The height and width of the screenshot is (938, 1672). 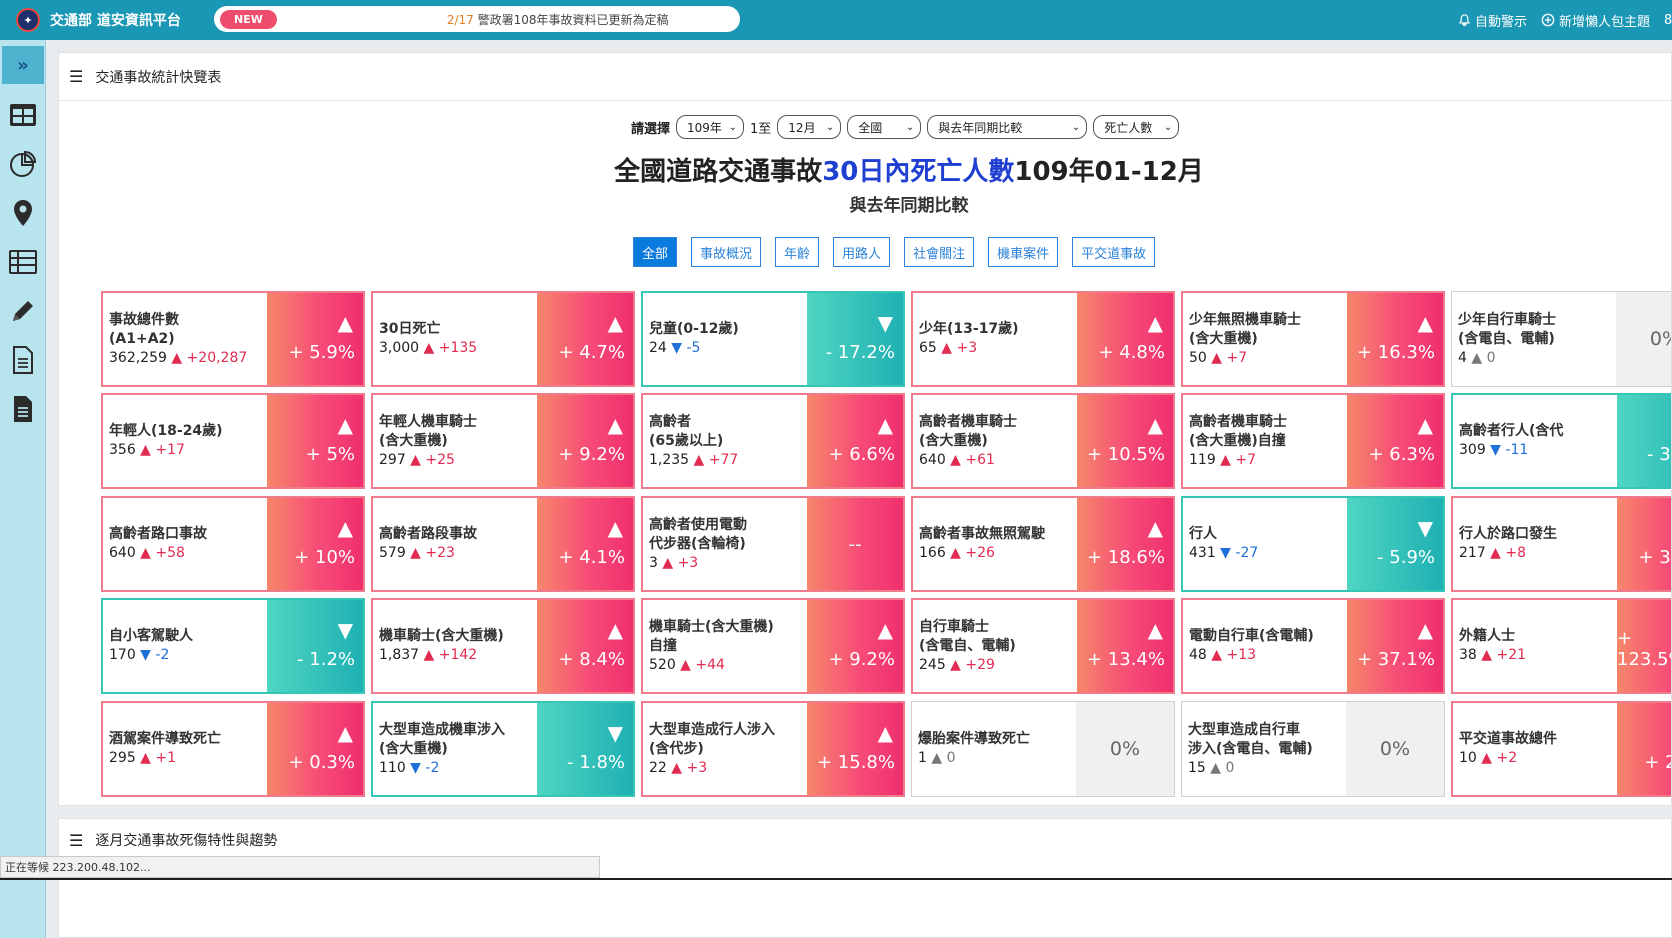 I want to click on stat-card-count: 22, so click(x=660, y=767).